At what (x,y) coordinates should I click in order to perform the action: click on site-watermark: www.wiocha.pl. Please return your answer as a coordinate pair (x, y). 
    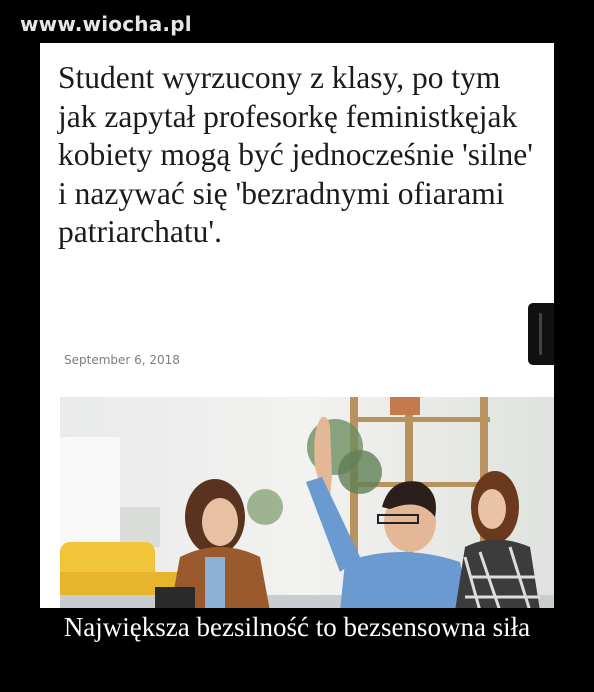
    Looking at the image, I should click on (106, 24).